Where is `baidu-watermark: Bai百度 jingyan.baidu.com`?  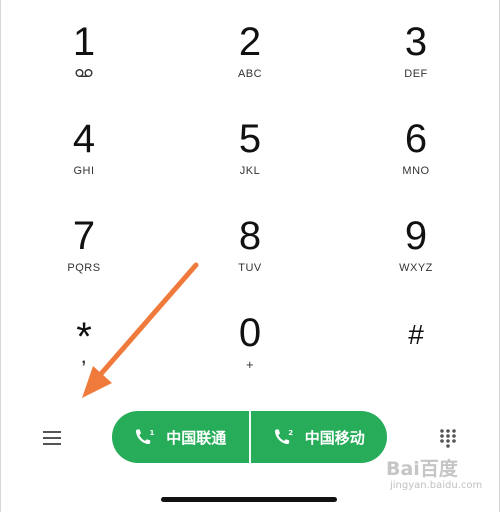
baidu-watermark: Bai百度 jingyan.baidu.com is located at coordinates (439, 474).